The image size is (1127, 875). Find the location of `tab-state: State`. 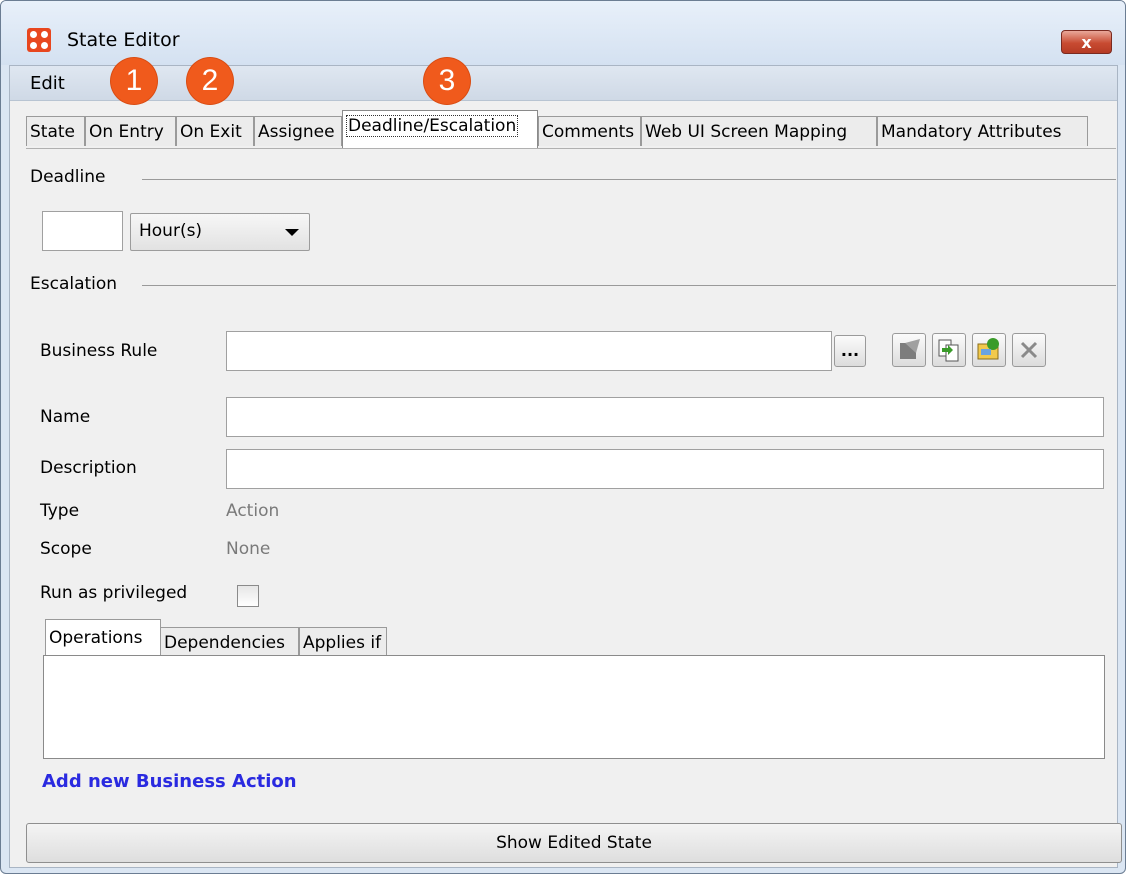

tab-state: State is located at coordinates (55, 131).